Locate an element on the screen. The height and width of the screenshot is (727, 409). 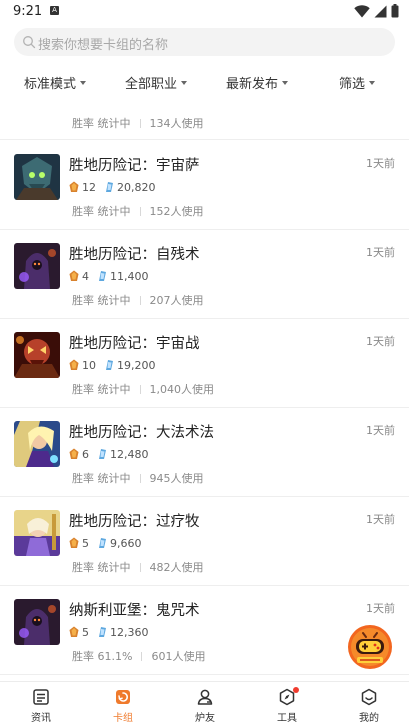
deck-meta: 胜率 统计中 482人使用 is located at coordinates (138, 567).